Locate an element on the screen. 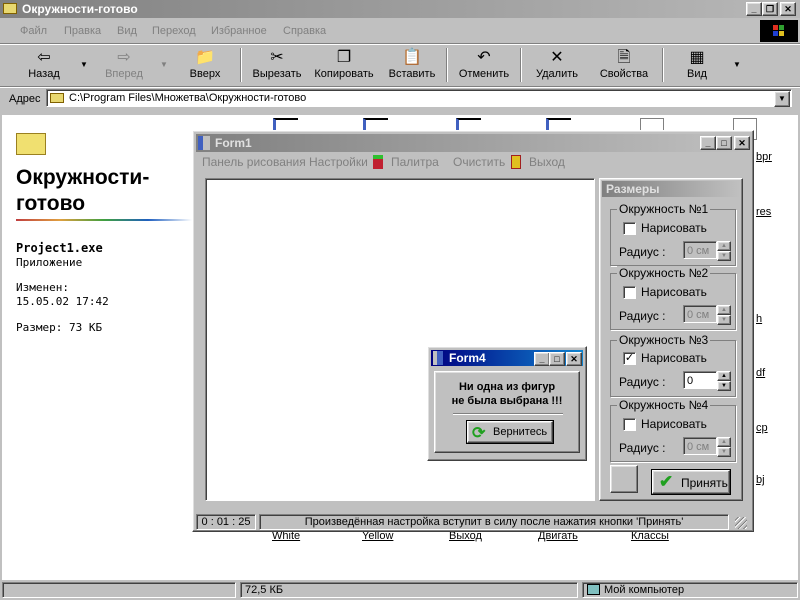 This screenshot has height=600, width=800. circle1-title: Окружность №1 is located at coordinates (664, 209).